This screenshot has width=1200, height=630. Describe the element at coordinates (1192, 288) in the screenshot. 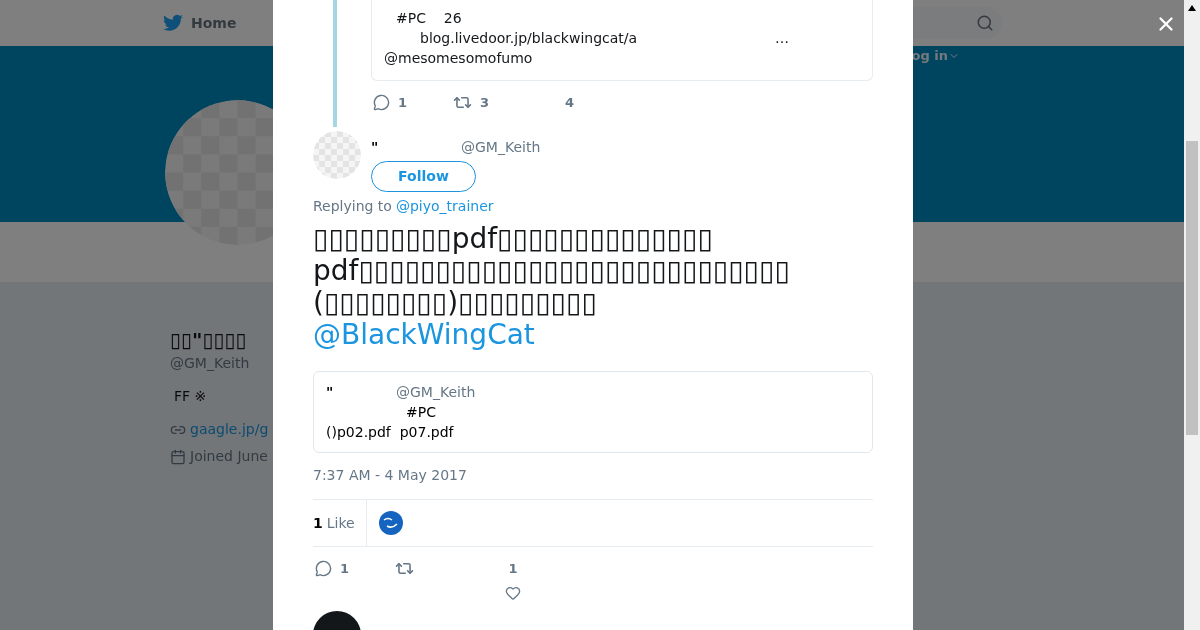

I see `scrollbar-thumb` at that location.